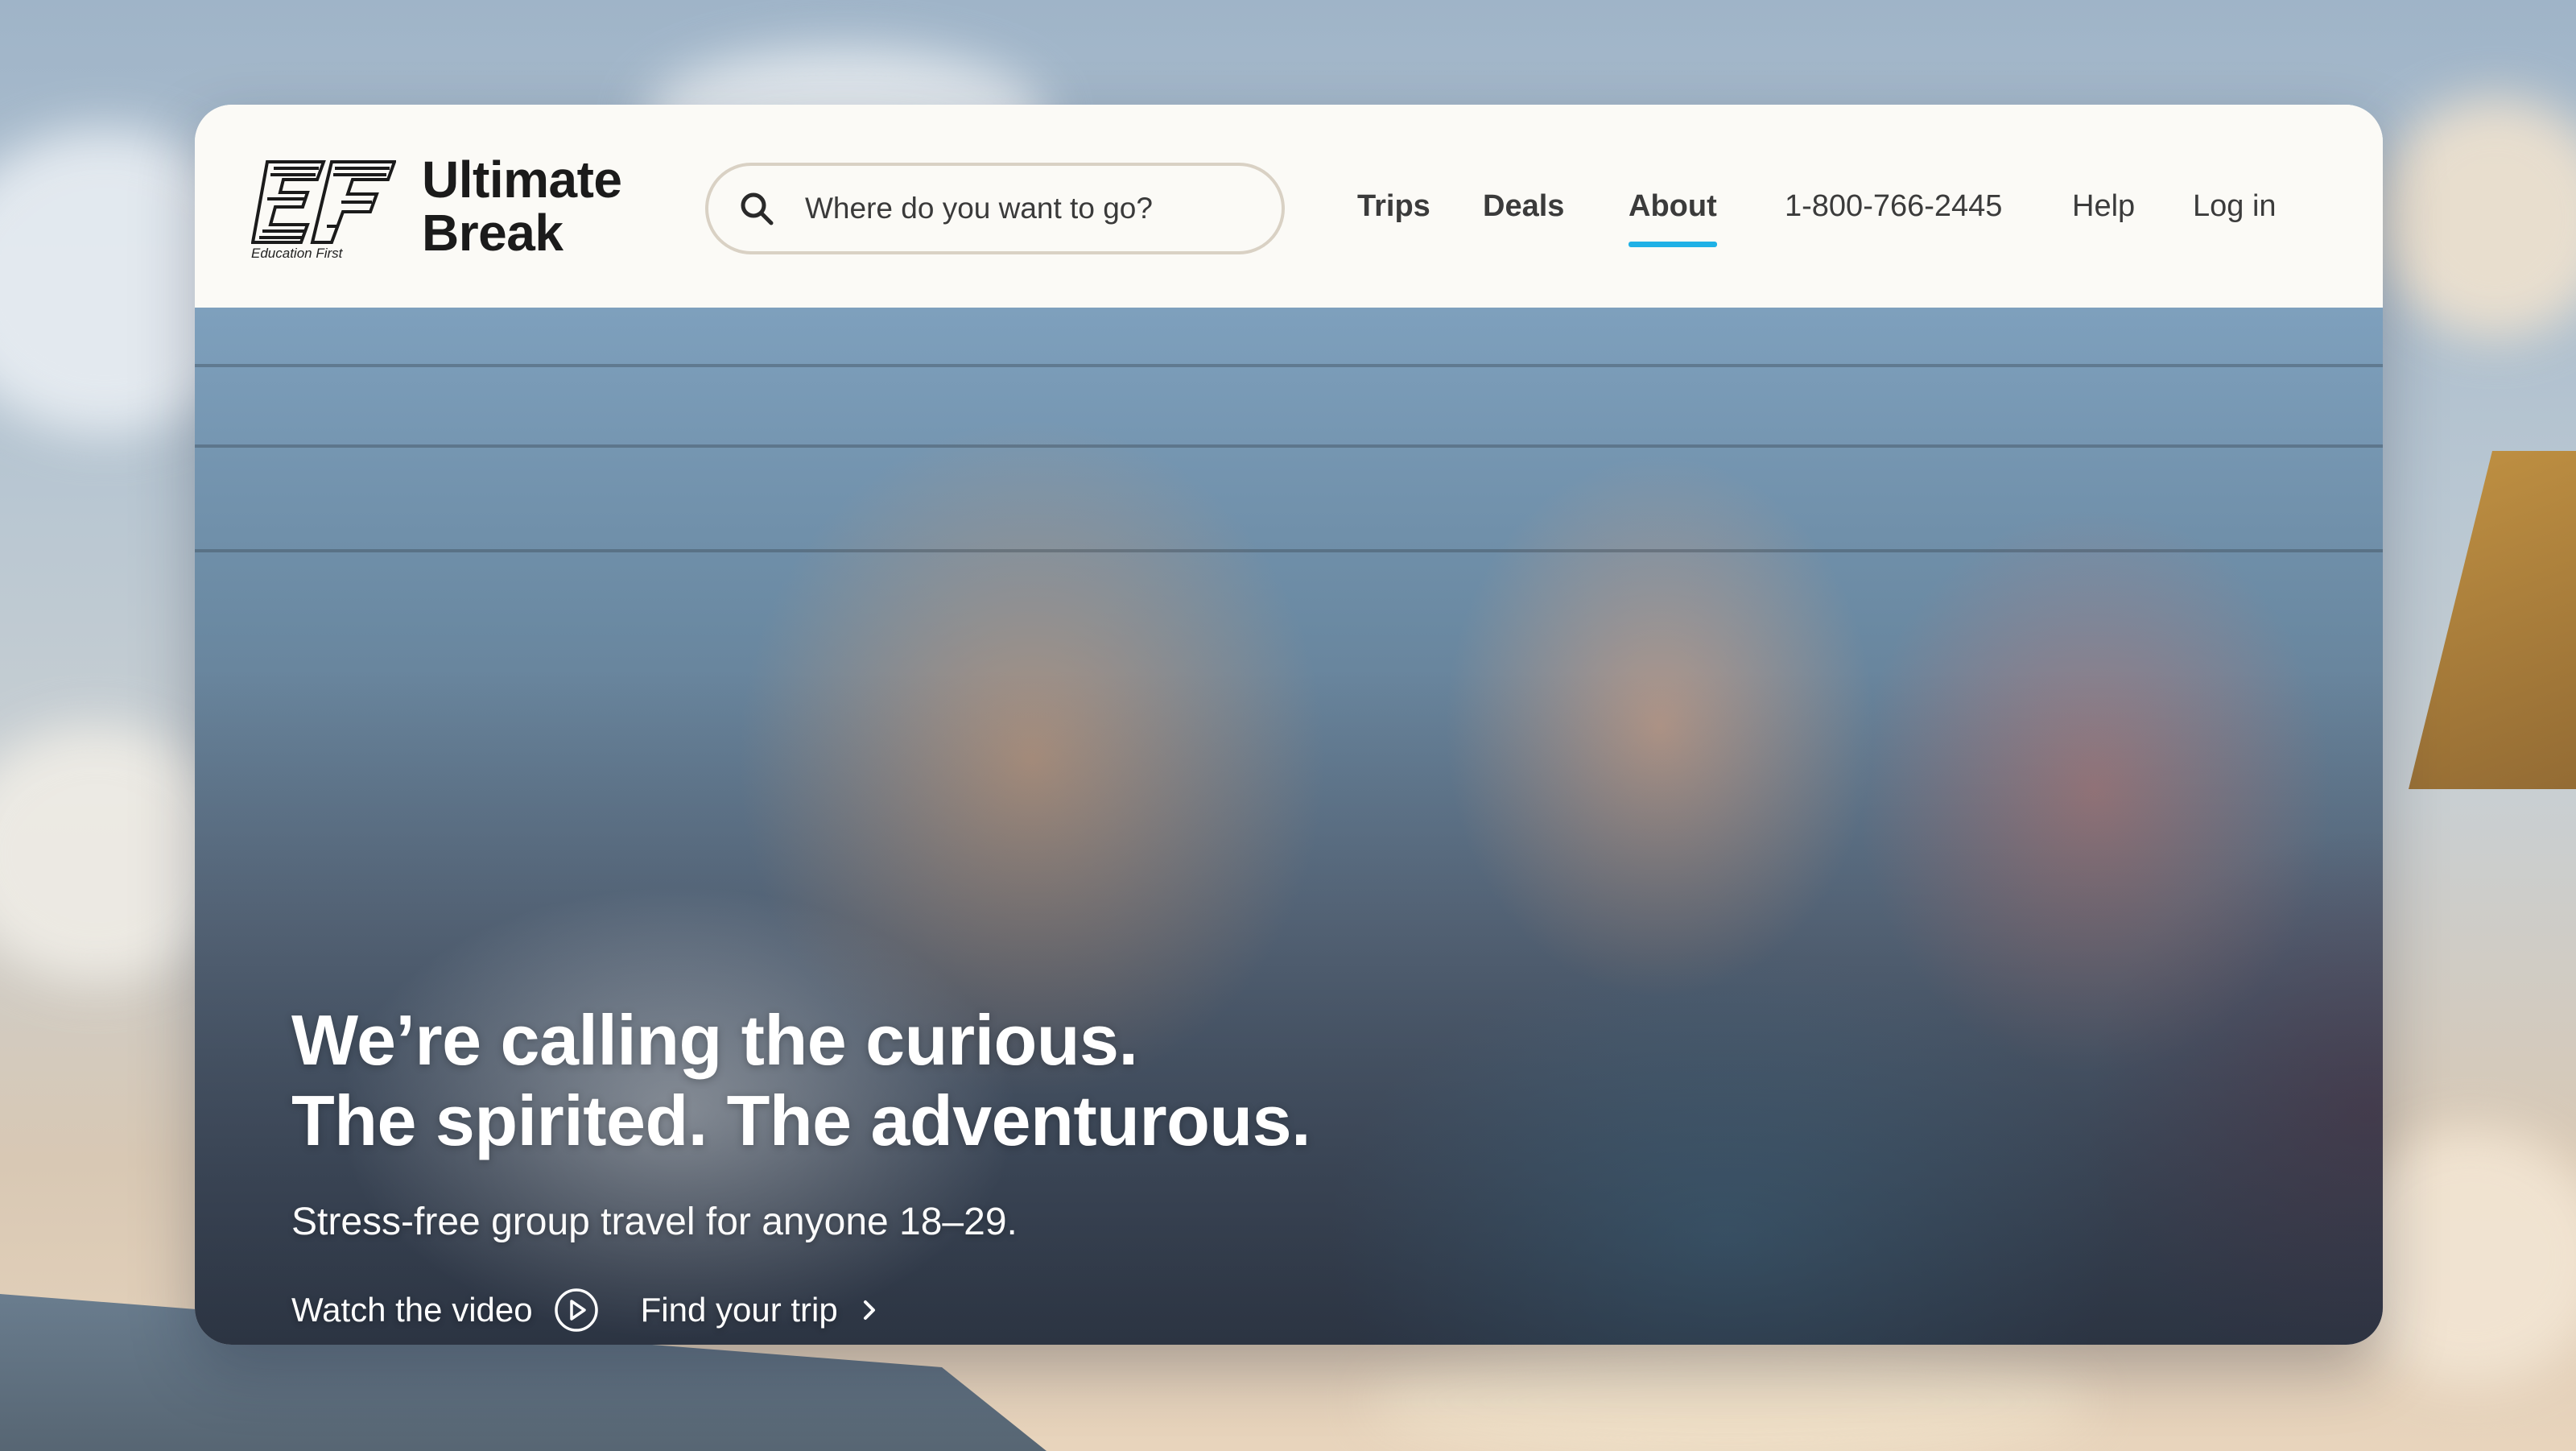 This screenshot has width=2576, height=1451. What do you see at coordinates (1673, 206) in the screenshot?
I see `nav-item-about: About` at bounding box center [1673, 206].